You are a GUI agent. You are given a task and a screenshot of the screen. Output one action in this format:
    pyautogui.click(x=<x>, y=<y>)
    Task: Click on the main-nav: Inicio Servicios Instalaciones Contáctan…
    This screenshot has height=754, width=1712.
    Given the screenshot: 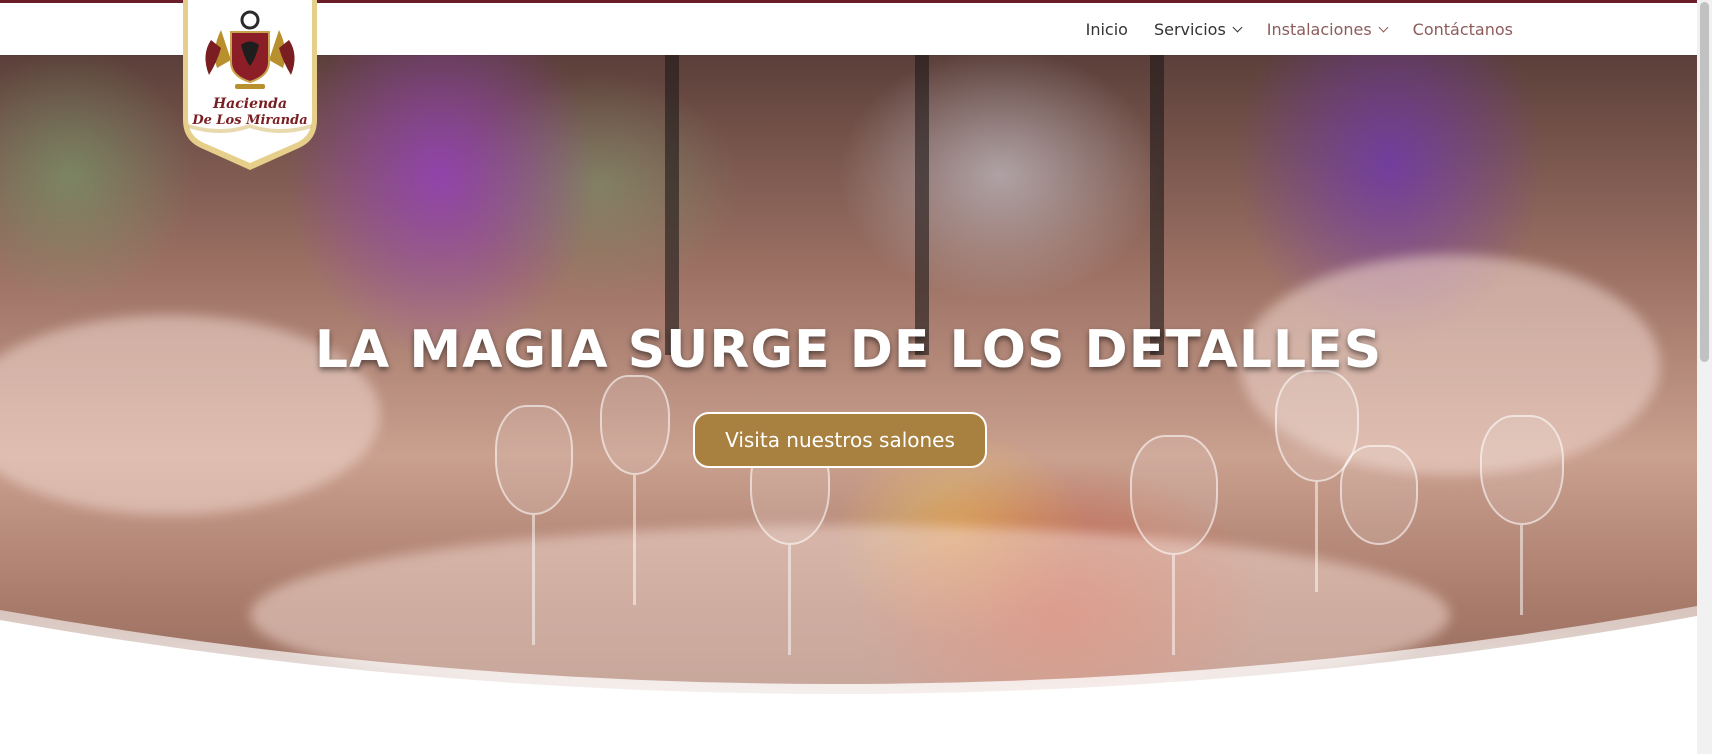 What is the action you would take?
    pyautogui.click(x=1299, y=29)
    